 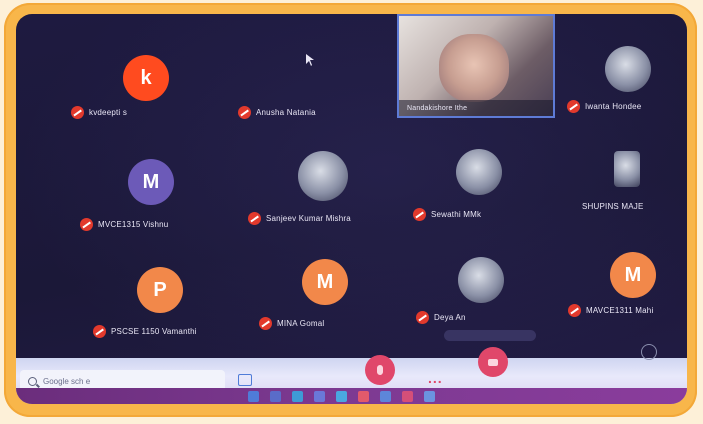 I want to click on participant-name-row-5: MVCE1315 Vishnu, so click(x=124, y=224).